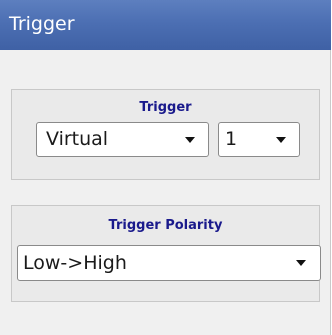 This screenshot has height=335, width=332. What do you see at coordinates (77, 139) in the screenshot?
I see `trigger-source-value: Virtual` at bounding box center [77, 139].